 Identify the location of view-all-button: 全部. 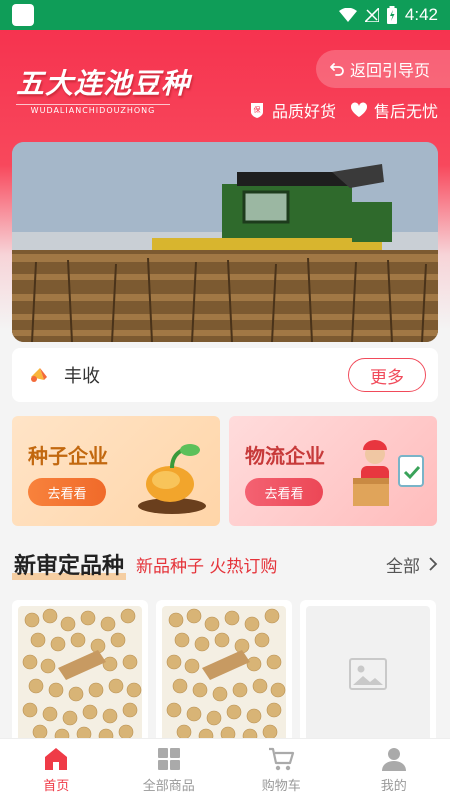
(412, 564).